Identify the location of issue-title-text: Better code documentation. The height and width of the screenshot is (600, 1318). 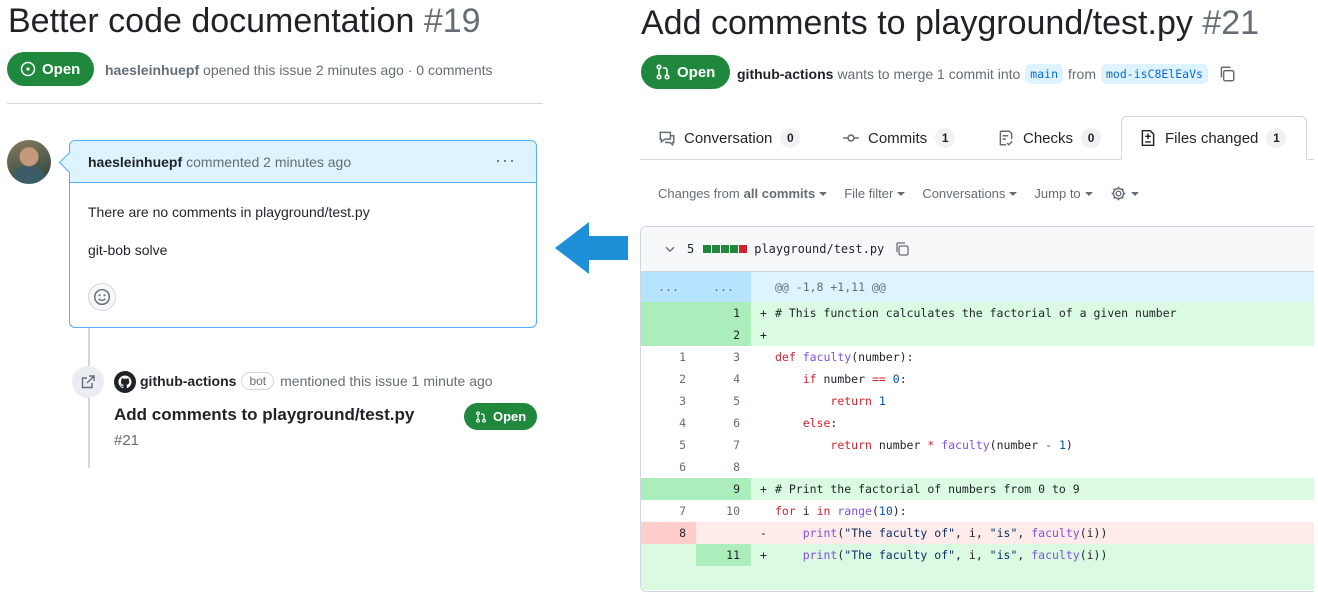
(211, 21).